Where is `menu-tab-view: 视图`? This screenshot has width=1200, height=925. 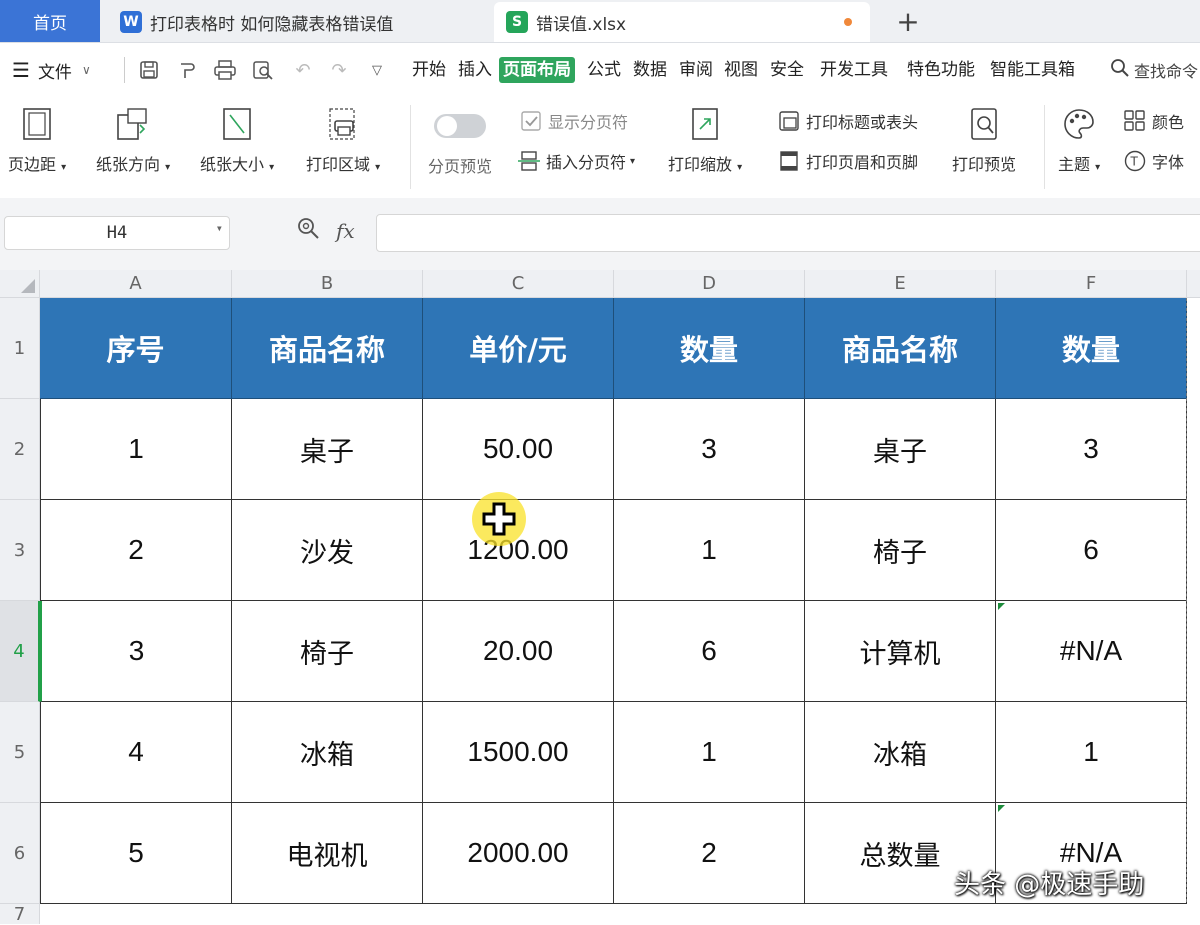
menu-tab-view: 视图 is located at coordinates (741, 70).